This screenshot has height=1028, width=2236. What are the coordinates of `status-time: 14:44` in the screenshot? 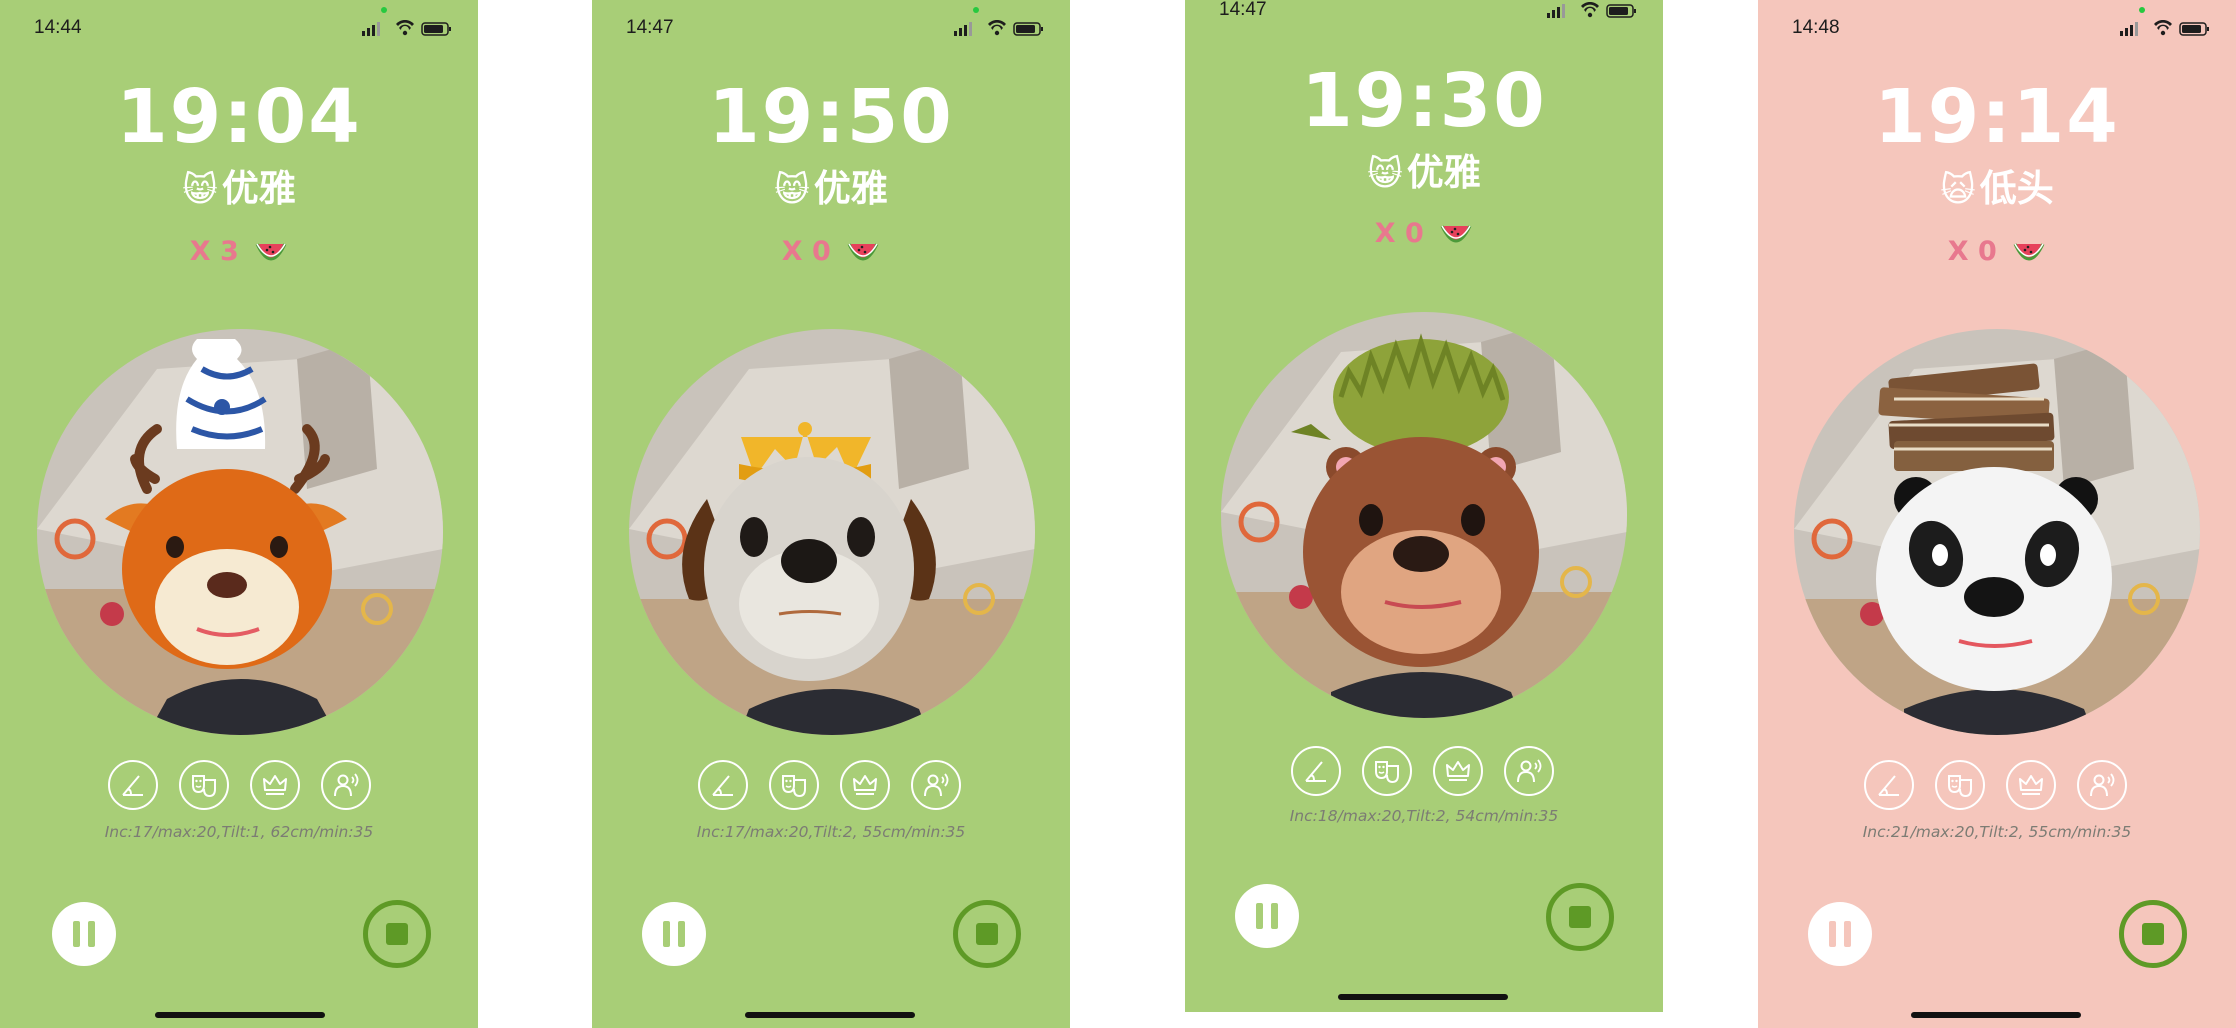 It's located at (58, 27).